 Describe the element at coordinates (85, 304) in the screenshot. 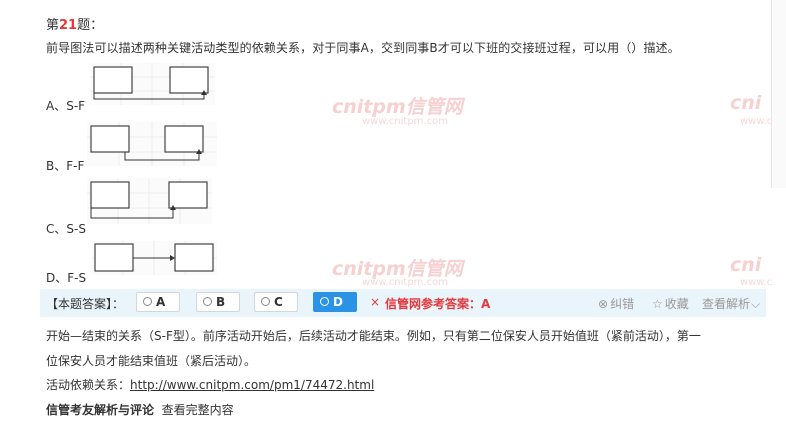

I see `answer-bar-title: 【本题答案】：` at that location.